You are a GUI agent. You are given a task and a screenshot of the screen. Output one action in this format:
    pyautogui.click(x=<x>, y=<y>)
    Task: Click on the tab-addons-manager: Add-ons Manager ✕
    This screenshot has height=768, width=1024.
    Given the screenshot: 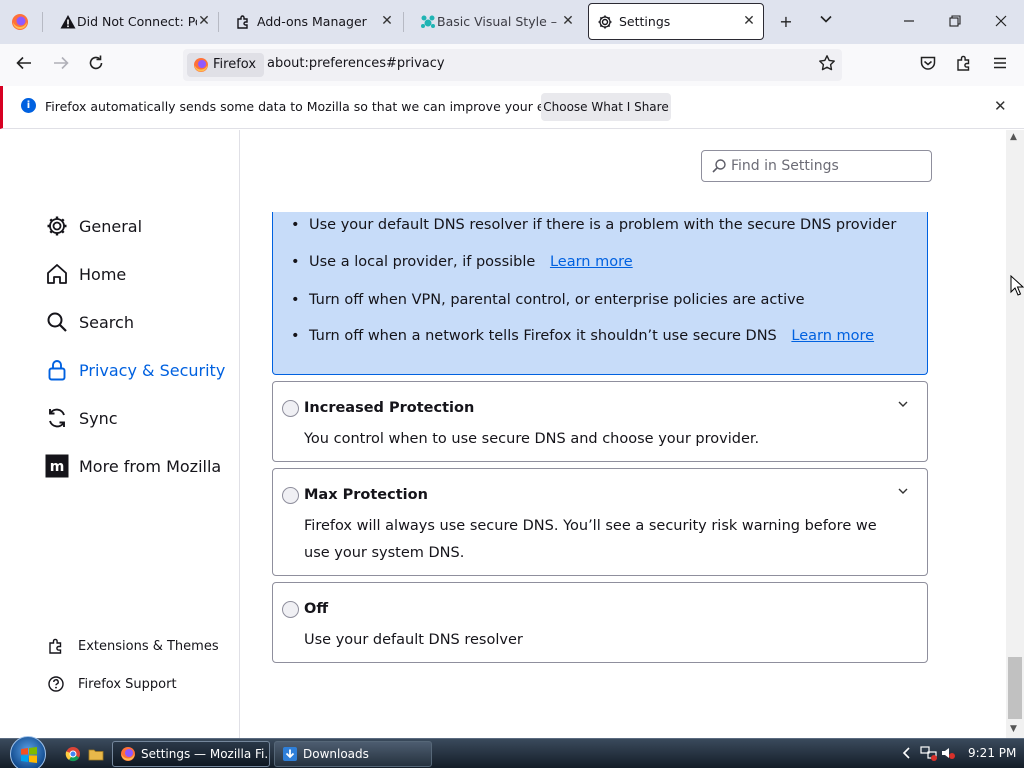 What is the action you would take?
    pyautogui.click(x=311, y=21)
    